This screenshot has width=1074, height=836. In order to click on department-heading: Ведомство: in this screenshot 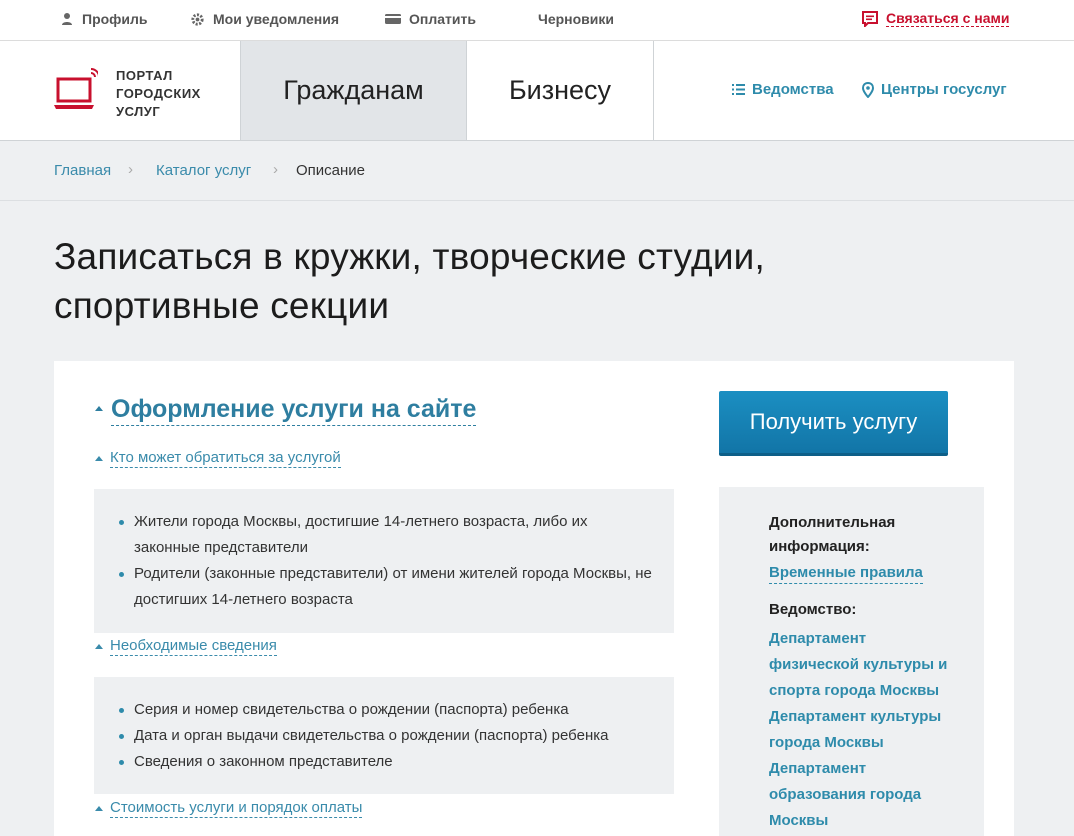, I will do `click(813, 609)`.